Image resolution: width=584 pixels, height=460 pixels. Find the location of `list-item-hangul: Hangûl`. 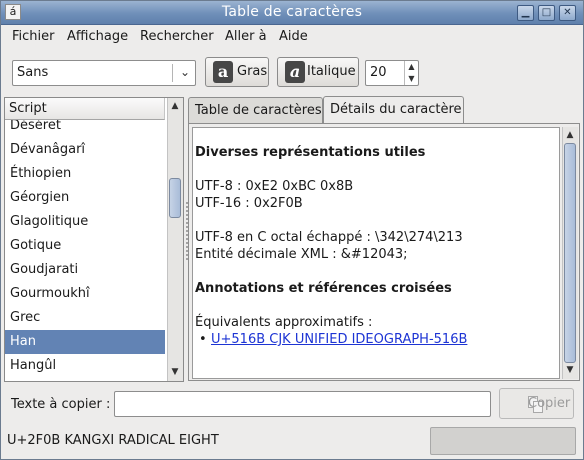

list-item-hangul: Hangûl is located at coordinates (85, 366).